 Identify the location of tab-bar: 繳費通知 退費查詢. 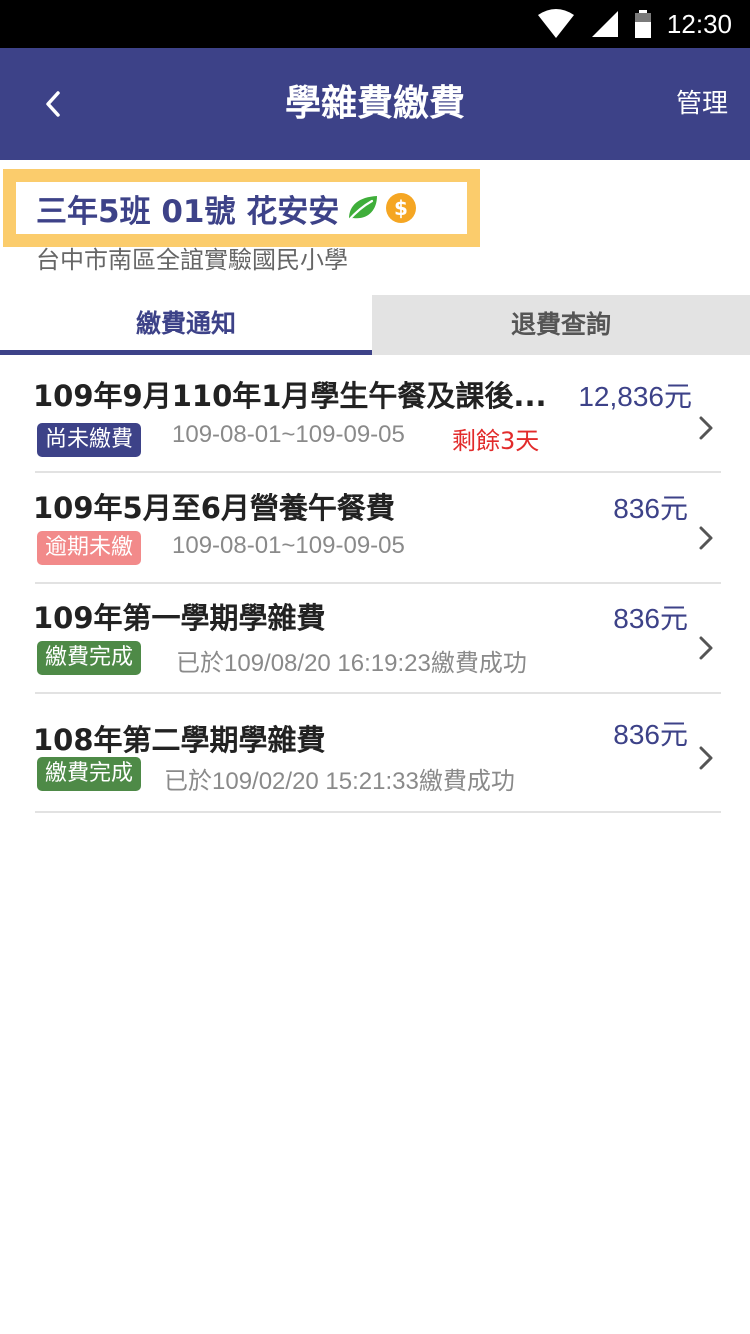
(375, 325).